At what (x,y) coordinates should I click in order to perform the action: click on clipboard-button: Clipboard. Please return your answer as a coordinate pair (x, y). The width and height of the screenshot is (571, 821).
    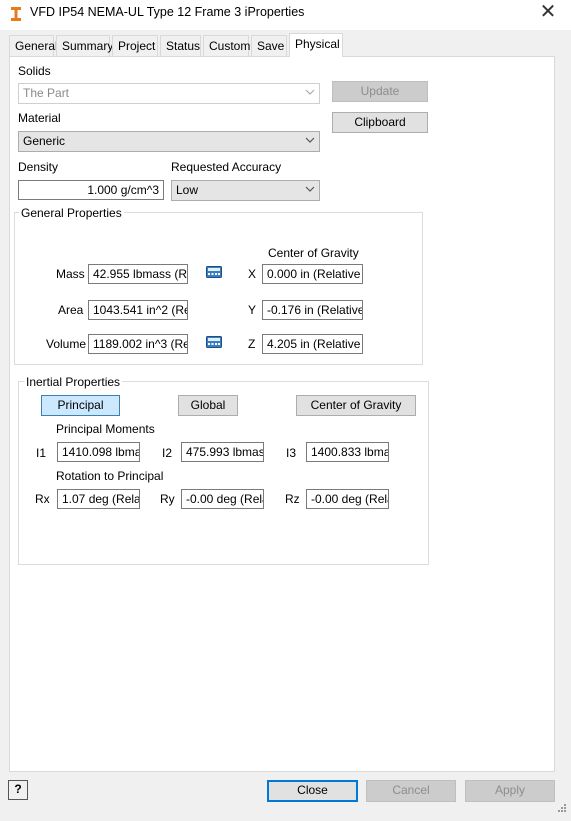
    Looking at the image, I should click on (380, 122).